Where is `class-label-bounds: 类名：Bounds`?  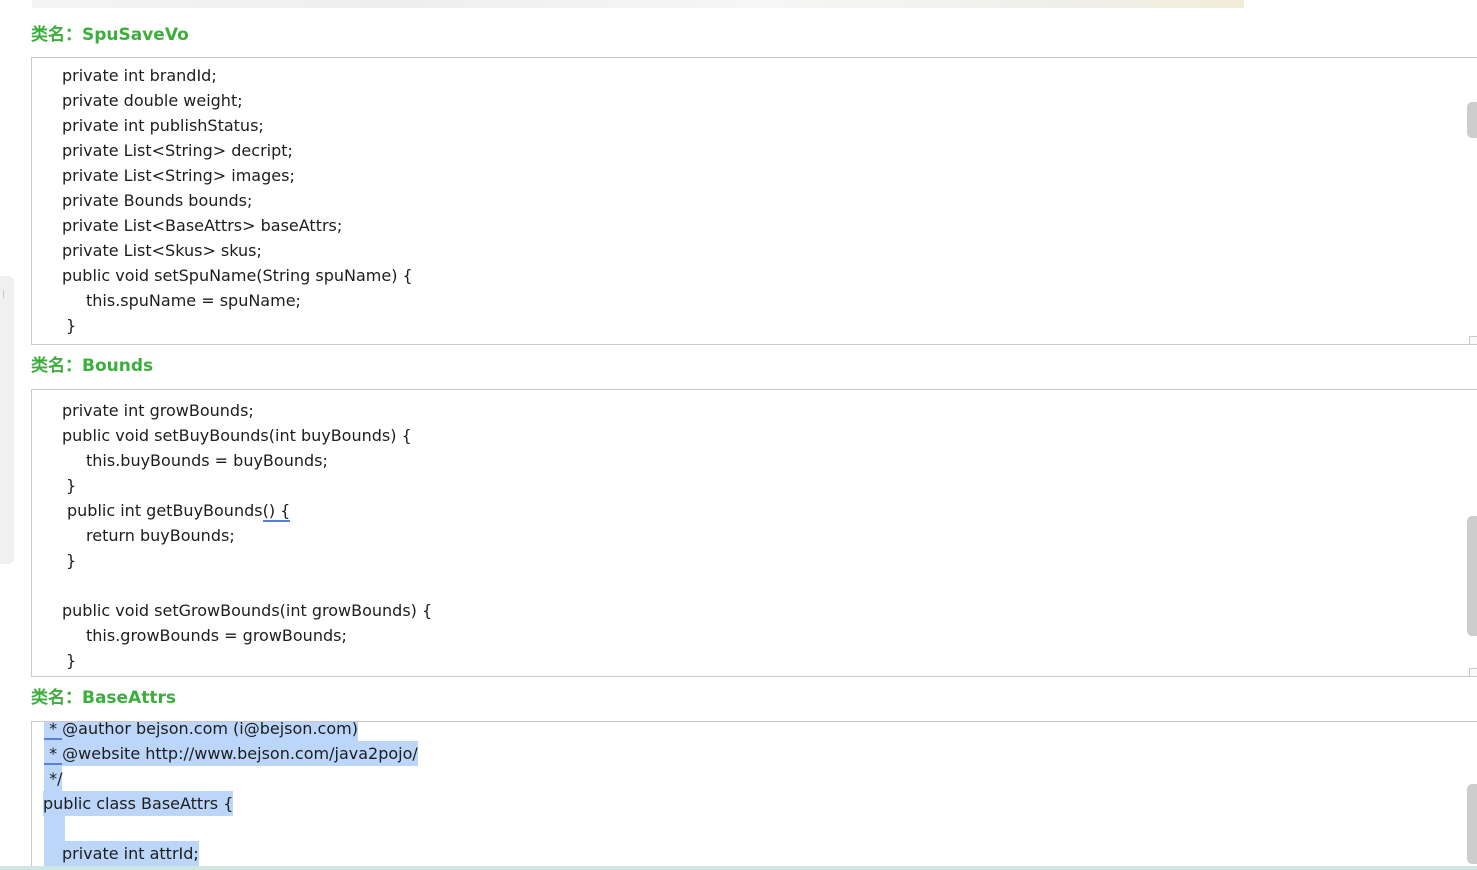
class-label-bounds: 类名：Bounds is located at coordinates (92, 366).